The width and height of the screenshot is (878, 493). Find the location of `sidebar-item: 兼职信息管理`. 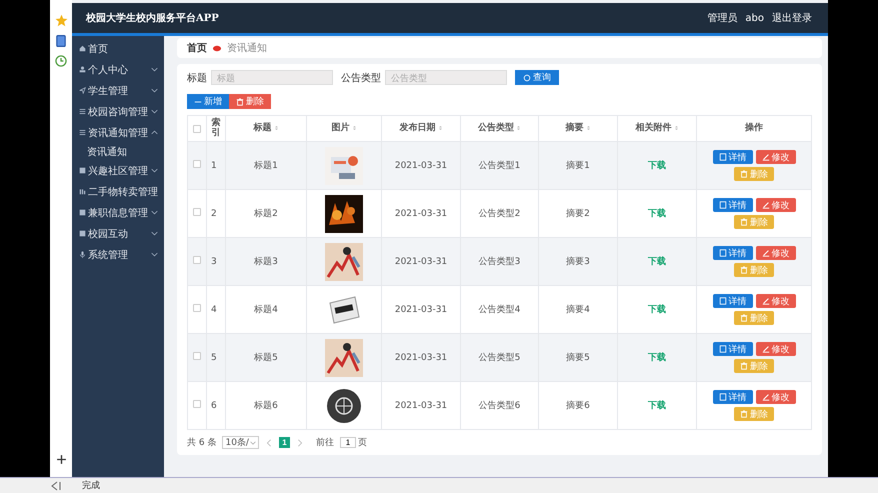

sidebar-item: 兼职信息管理 is located at coordinates (118, 212).